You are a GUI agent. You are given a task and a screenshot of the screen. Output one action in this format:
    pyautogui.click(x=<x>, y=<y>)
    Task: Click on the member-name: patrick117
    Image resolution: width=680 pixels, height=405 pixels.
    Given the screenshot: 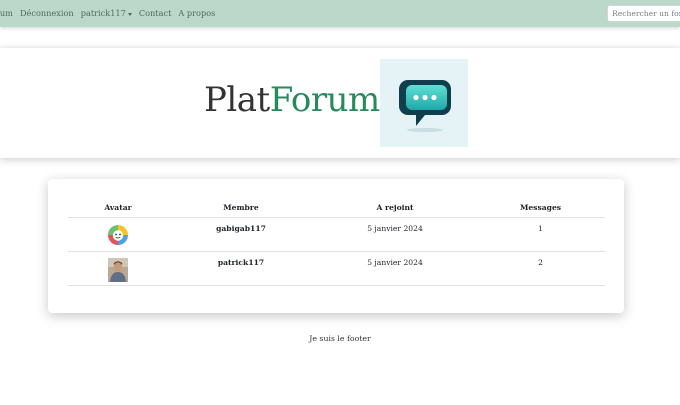 What is the action you would take?
    pyautogui.click(x=241, y=259)
    